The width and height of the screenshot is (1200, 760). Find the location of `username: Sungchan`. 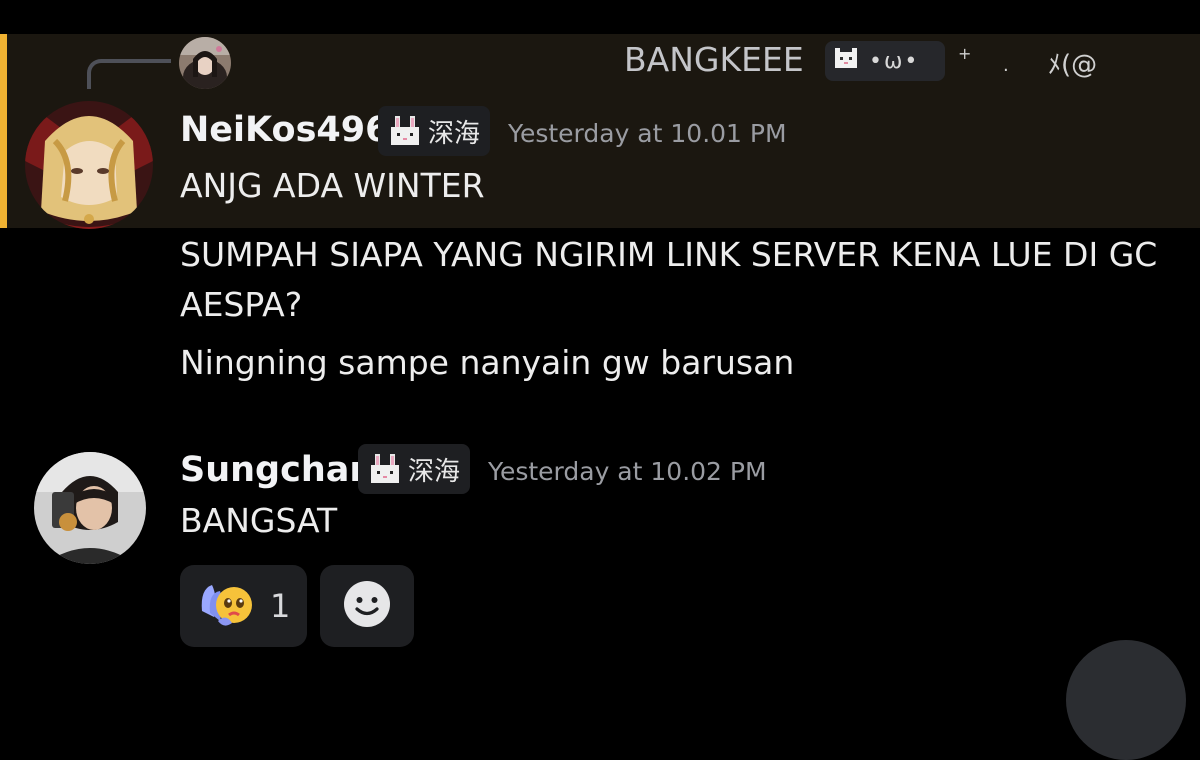

username: Sungchan is located at coordinates (277, 470).